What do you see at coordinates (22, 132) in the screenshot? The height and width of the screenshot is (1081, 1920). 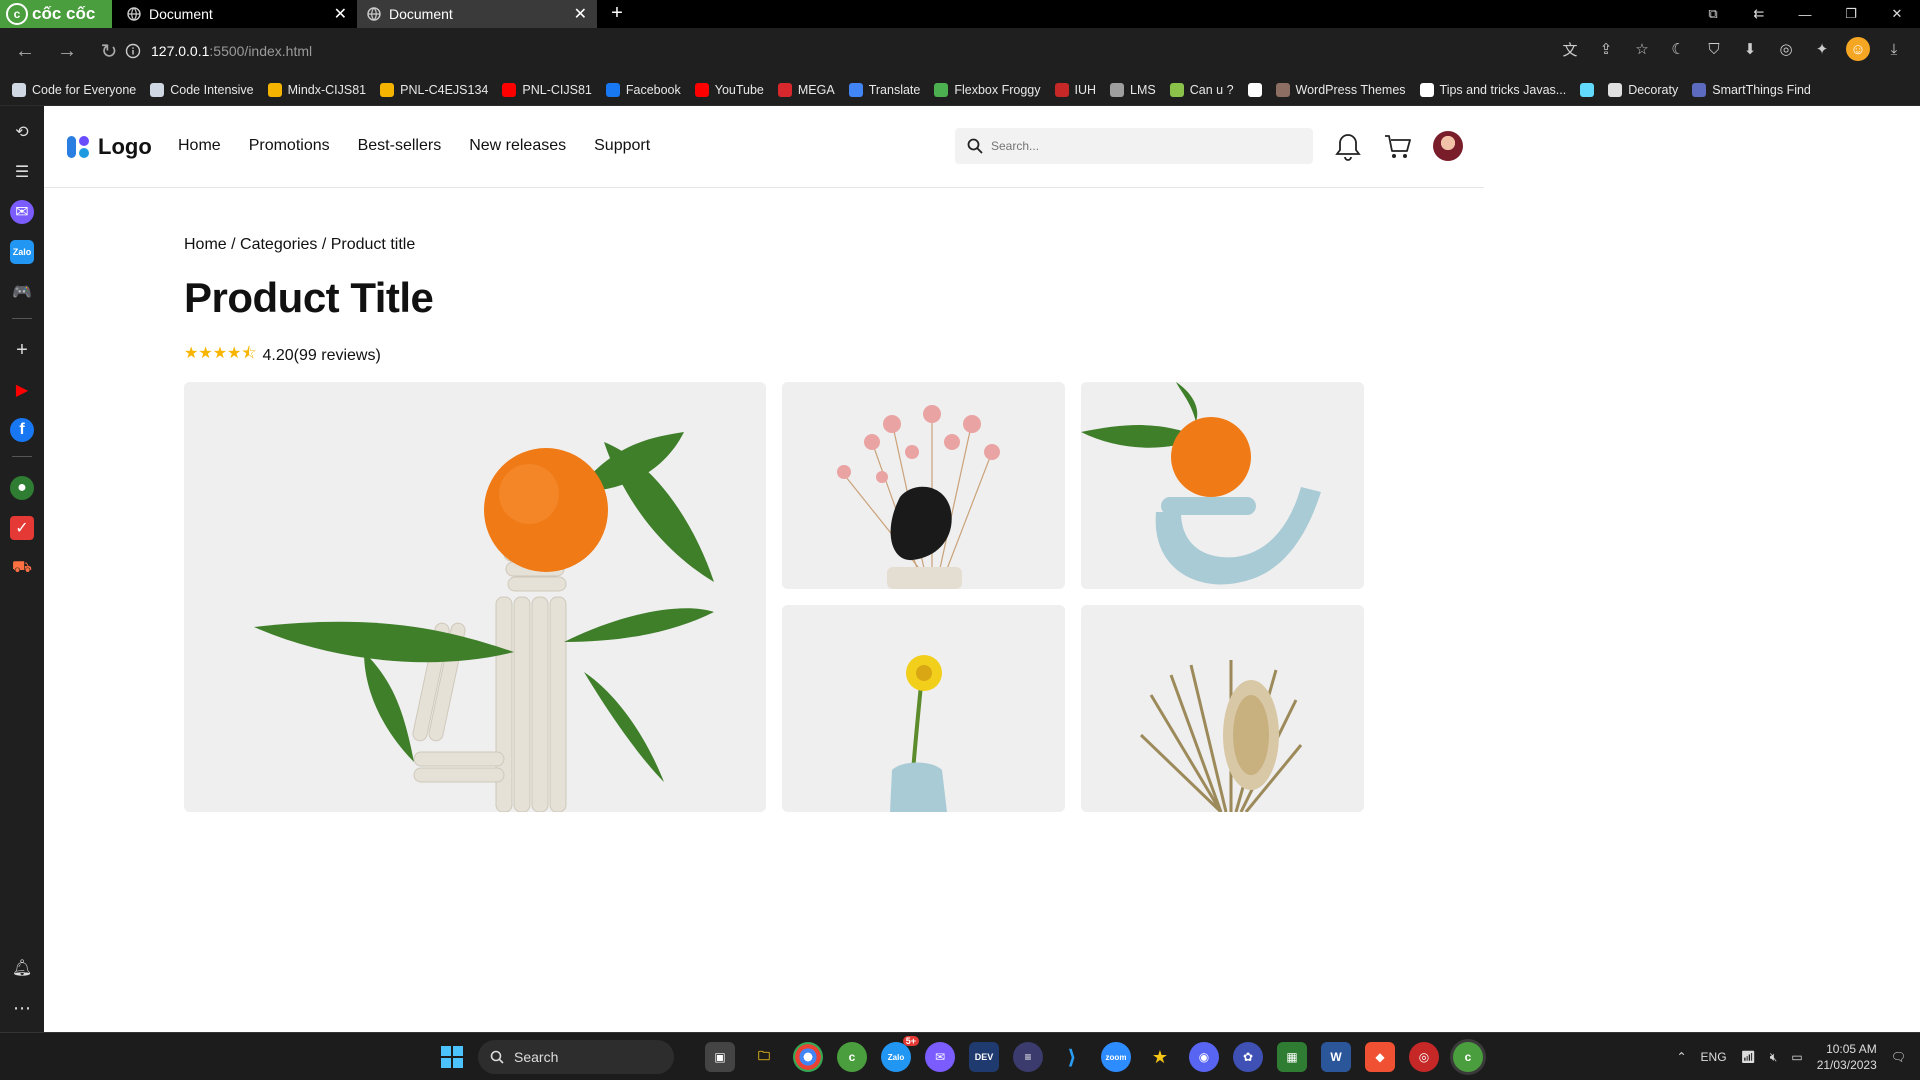 I see `history-icon: ⟲` at bounding box center [22, 132].